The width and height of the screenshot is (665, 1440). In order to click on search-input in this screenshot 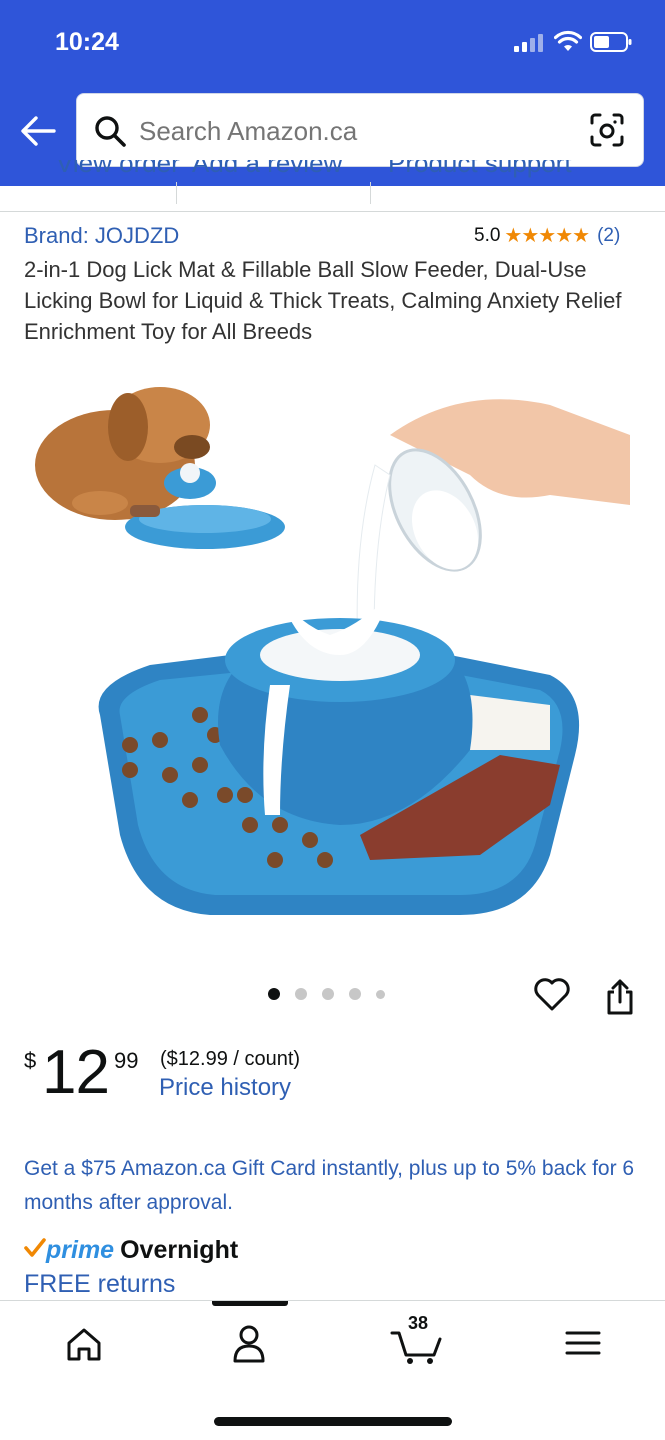, I will do `click(359, 131)`.